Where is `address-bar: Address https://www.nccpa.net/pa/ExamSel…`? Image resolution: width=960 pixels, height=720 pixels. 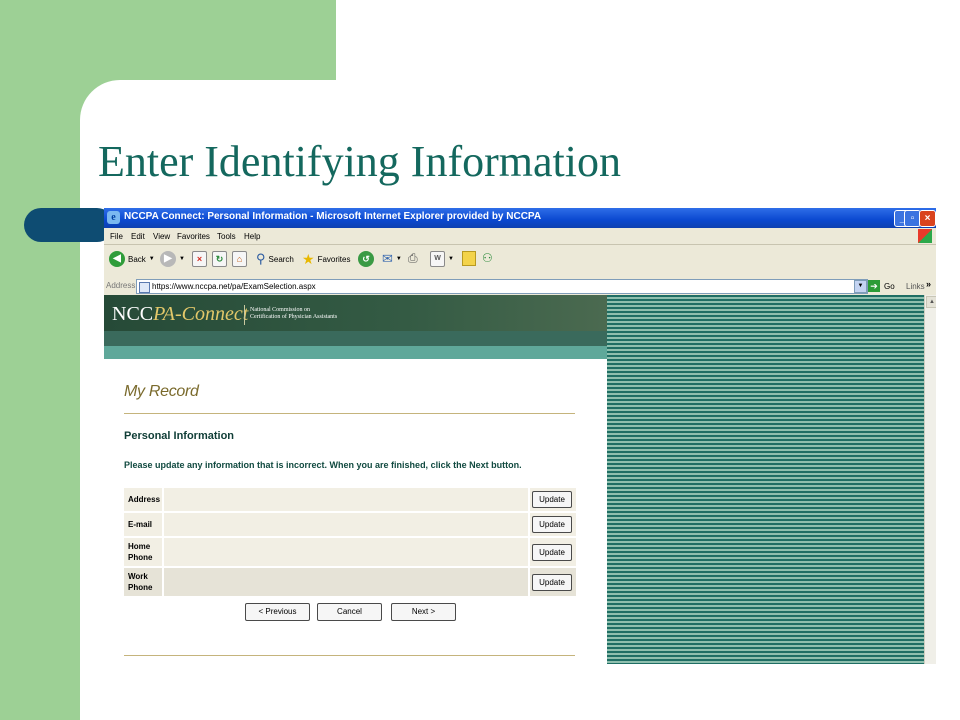
address-bar: Address https://www.nccpa.net/pa/ExamSel… is located at coordinates (520, 286).